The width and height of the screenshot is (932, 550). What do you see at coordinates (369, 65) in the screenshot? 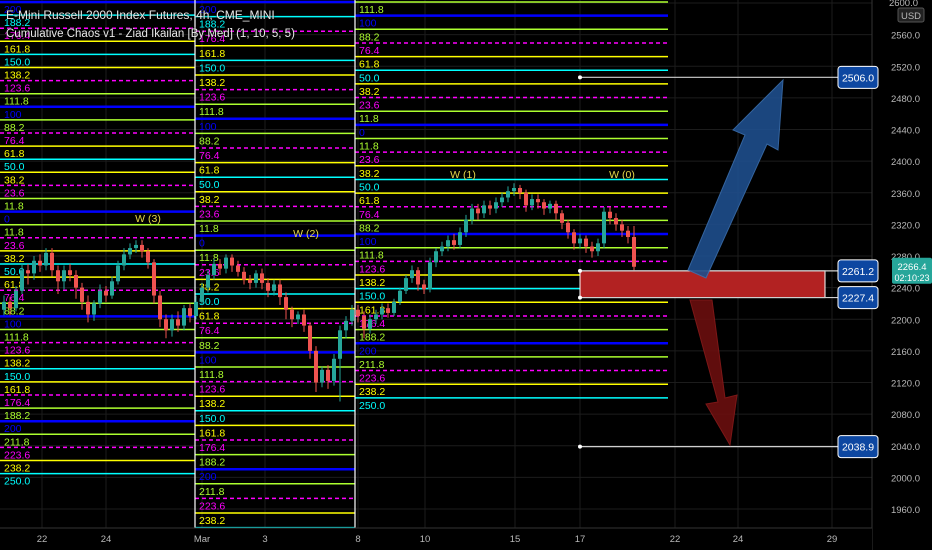
I see `fib-level-label: 61.8` at bounding box center [369, 65].